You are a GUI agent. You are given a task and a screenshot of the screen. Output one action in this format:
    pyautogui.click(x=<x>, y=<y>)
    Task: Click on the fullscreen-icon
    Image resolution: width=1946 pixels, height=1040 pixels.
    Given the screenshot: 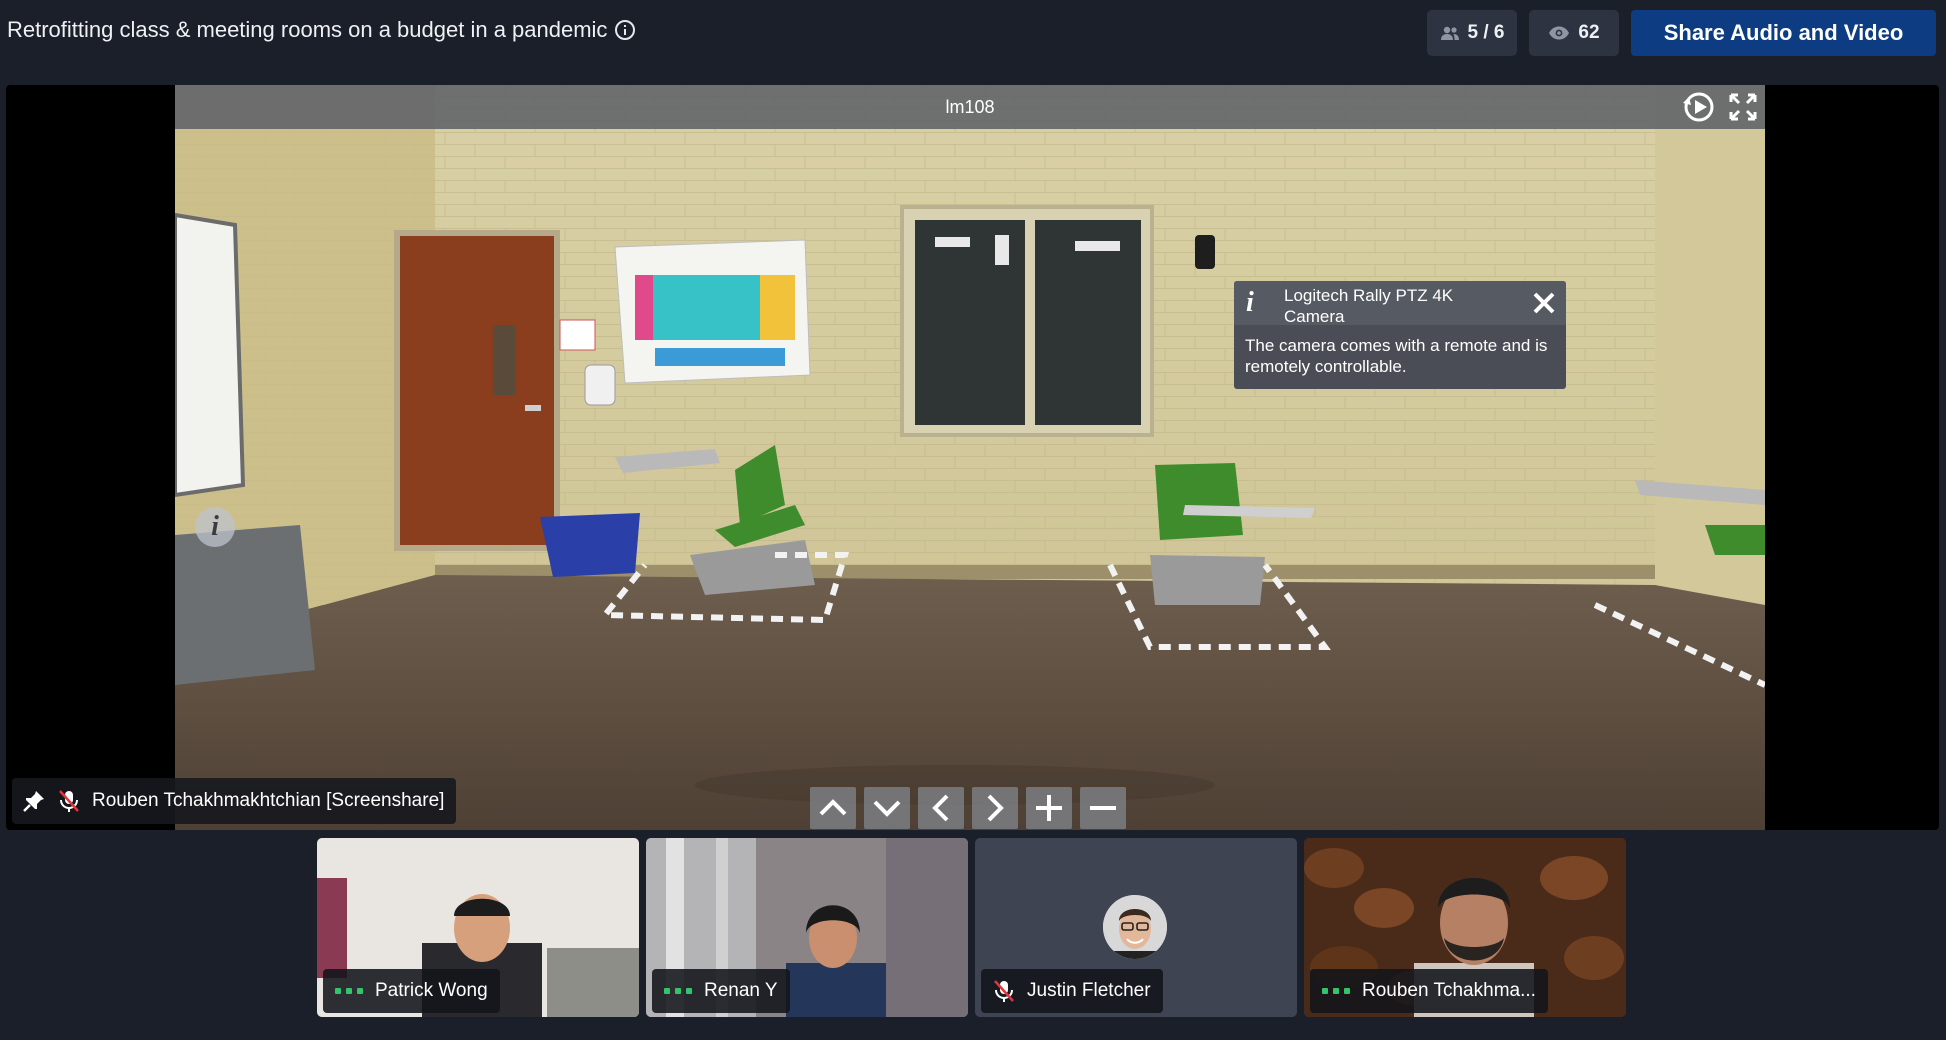 What is the action you would take?
    pyautogui.click(x=1743, y=107)
    